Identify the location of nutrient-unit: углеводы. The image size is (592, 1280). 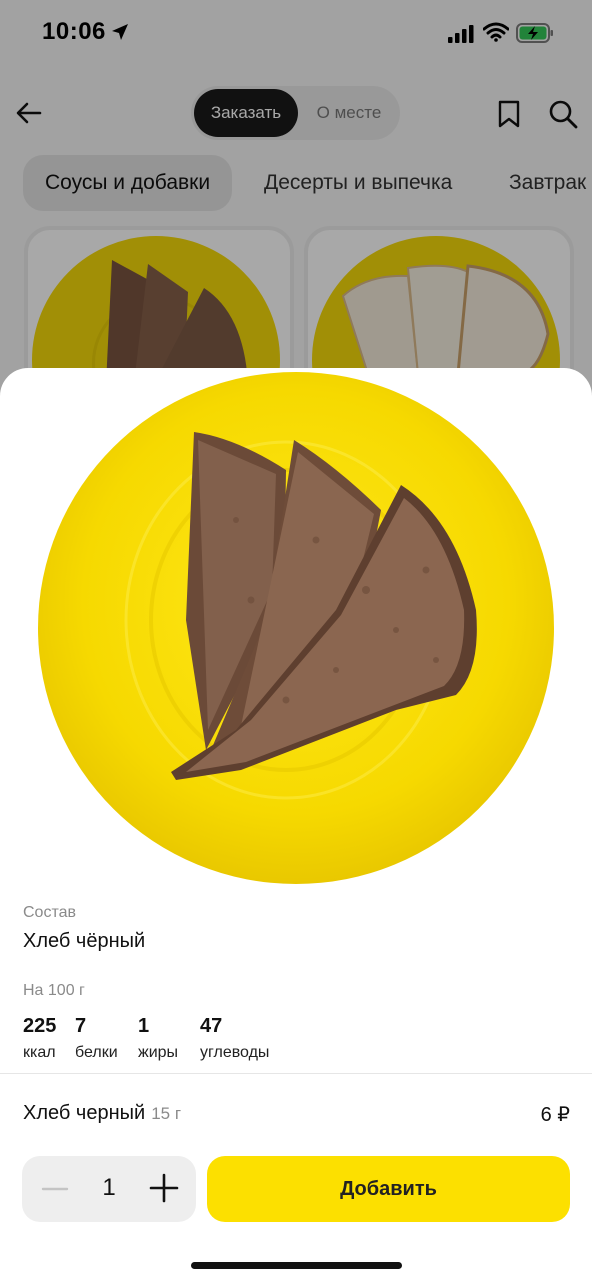
(235, 1052).